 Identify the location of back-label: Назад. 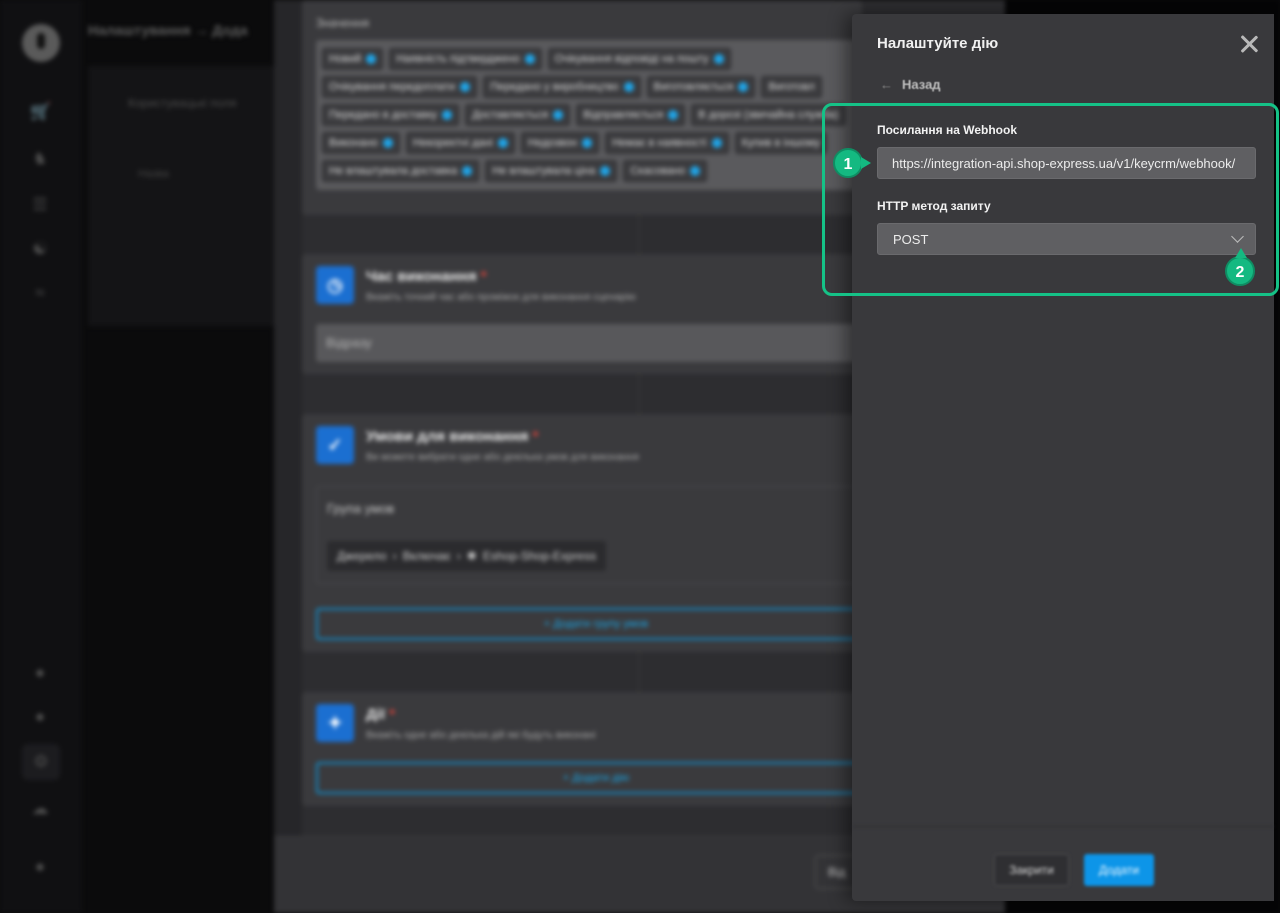
(921, 84).